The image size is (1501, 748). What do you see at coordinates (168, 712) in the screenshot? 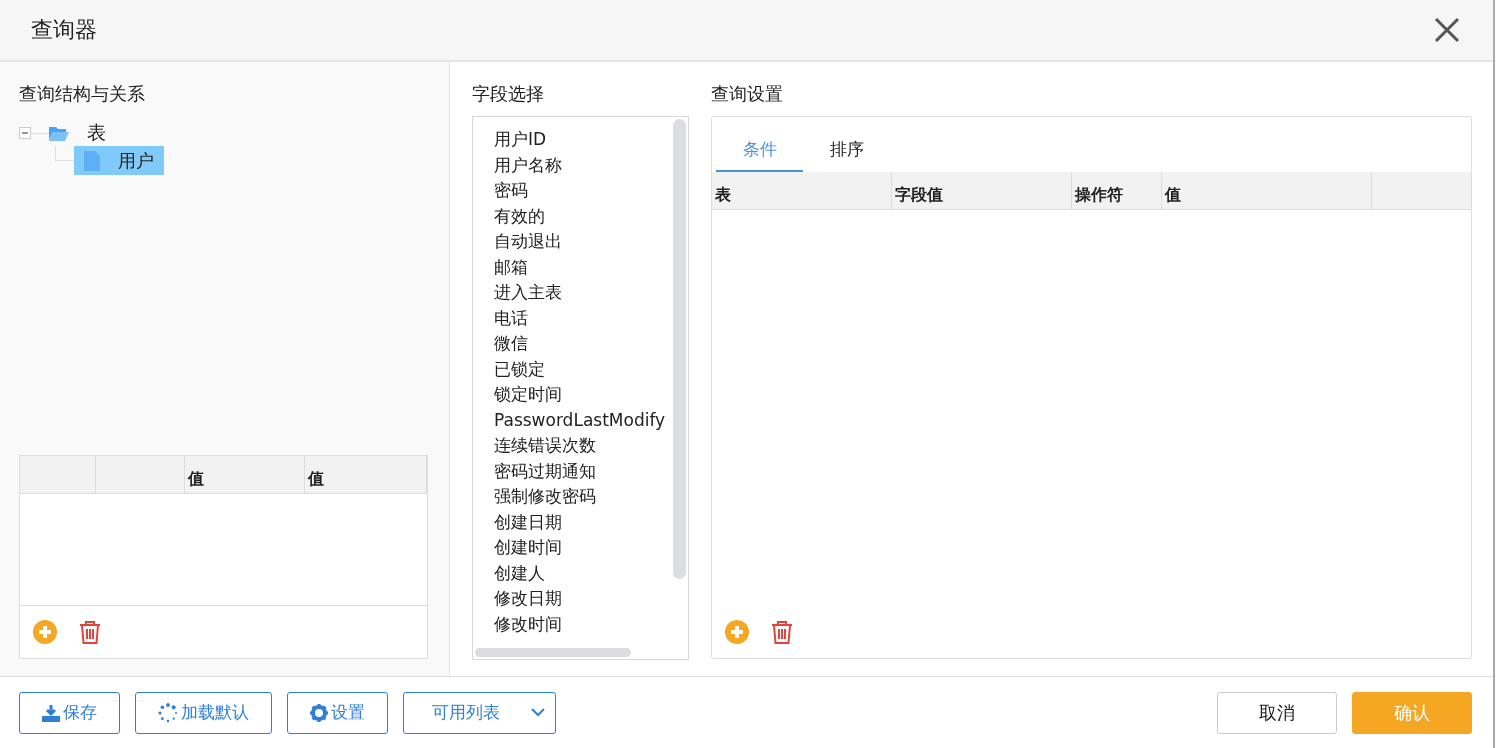
I see `spinner-icon` at bounding box center [168, 712].